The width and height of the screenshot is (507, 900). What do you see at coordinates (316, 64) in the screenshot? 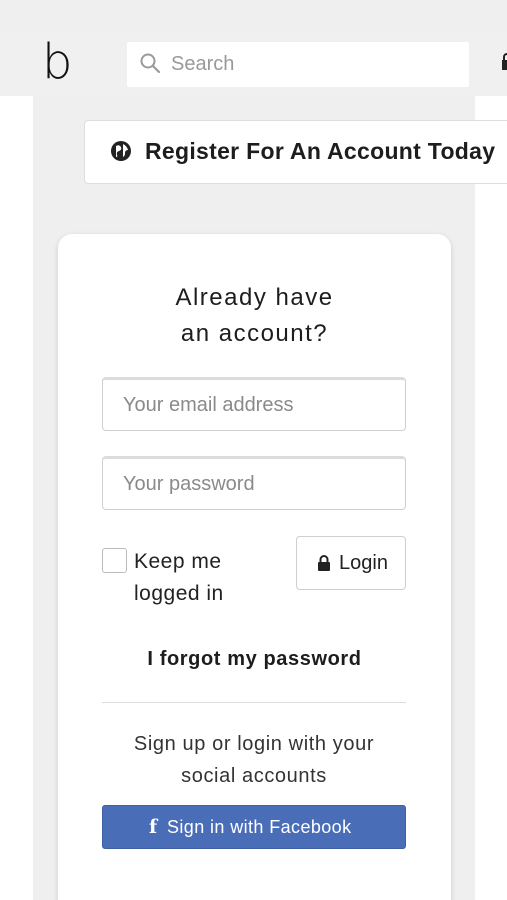
I see `search-input` at bounding box center [316, 64].